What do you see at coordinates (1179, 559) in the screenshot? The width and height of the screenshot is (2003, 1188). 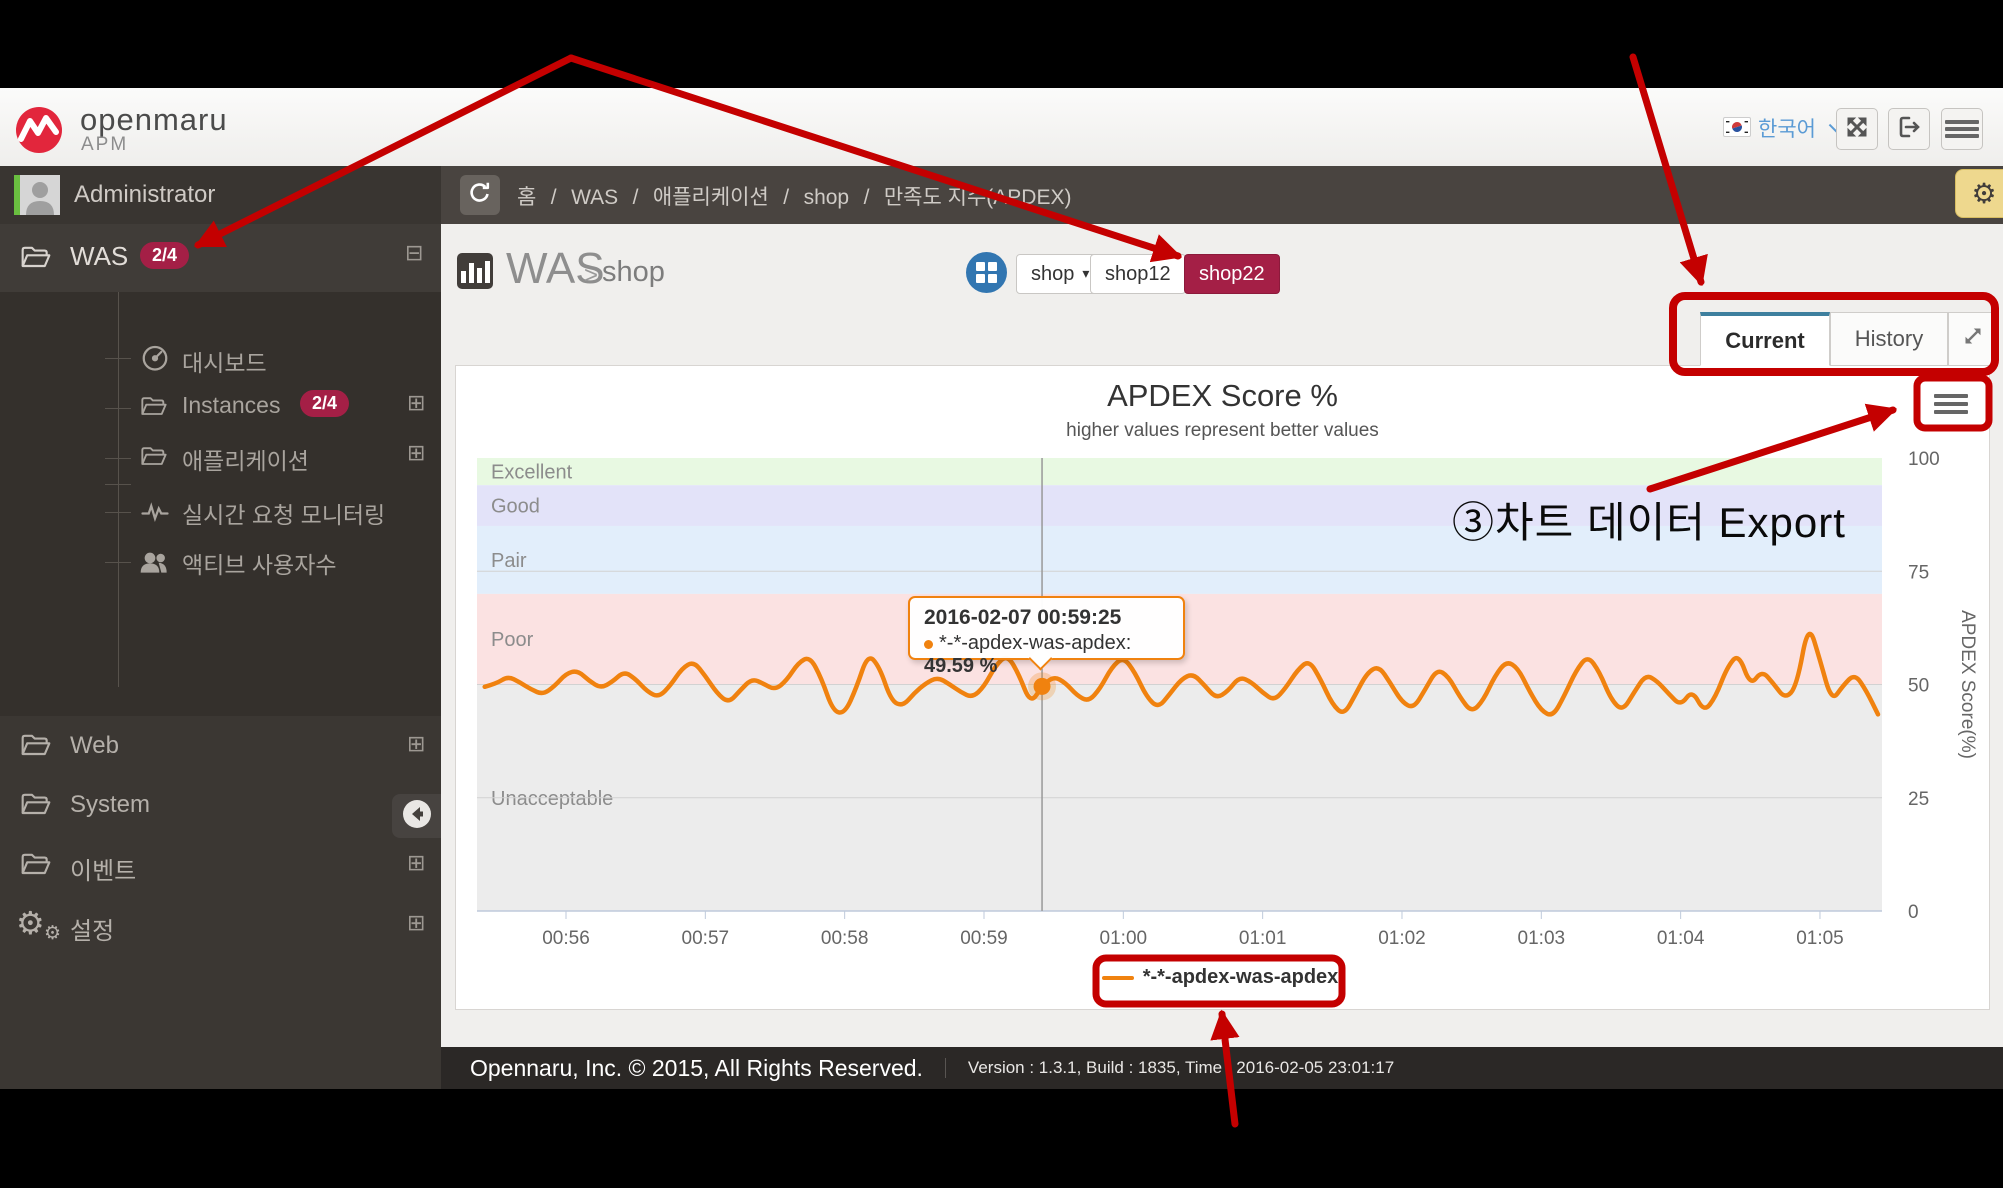 I see `band-pair` at bounding box center [1179, 559].